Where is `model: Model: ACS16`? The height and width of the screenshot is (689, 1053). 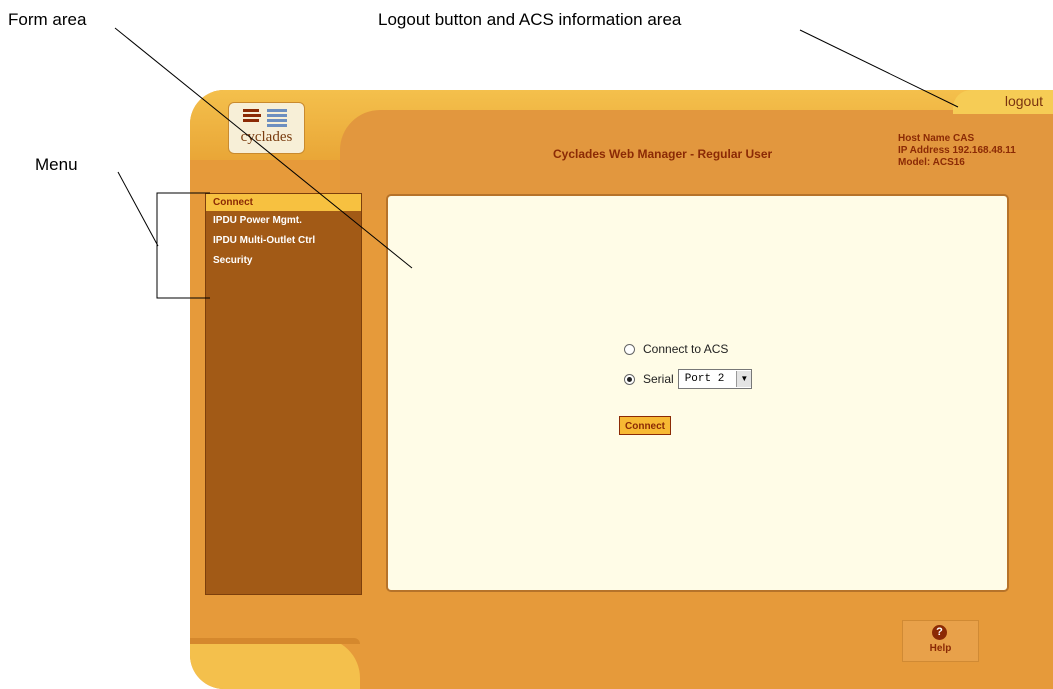
model: Model: ACS16 is located at coordinates (931, 162).